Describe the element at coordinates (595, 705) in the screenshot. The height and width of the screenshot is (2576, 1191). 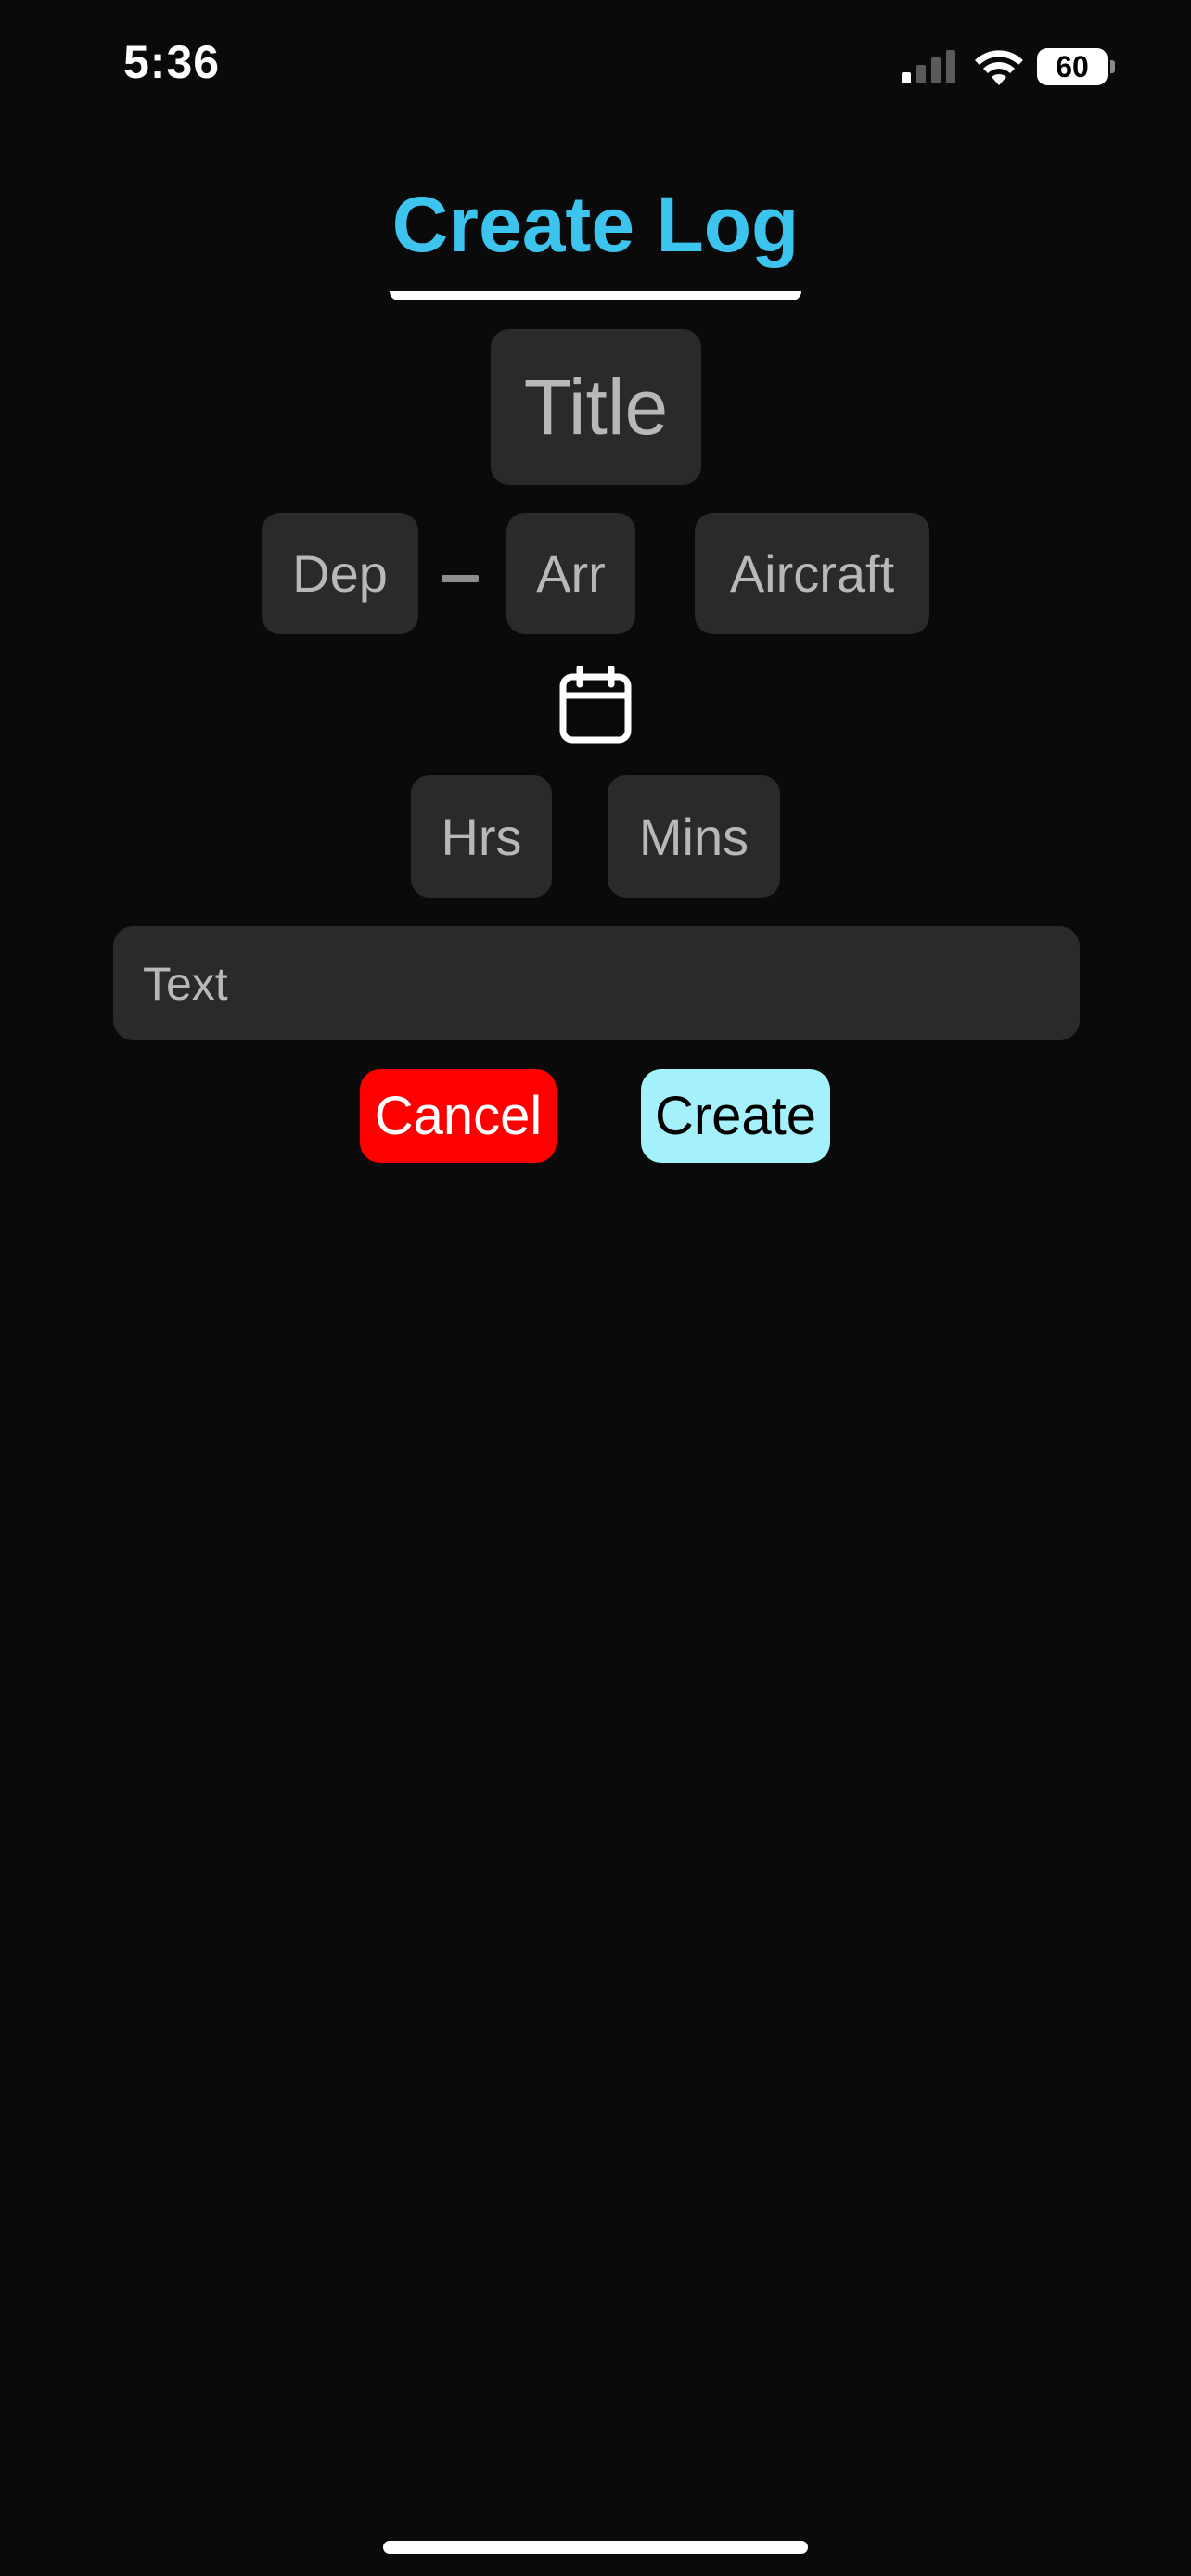
I see `calendar-icon` at that location.